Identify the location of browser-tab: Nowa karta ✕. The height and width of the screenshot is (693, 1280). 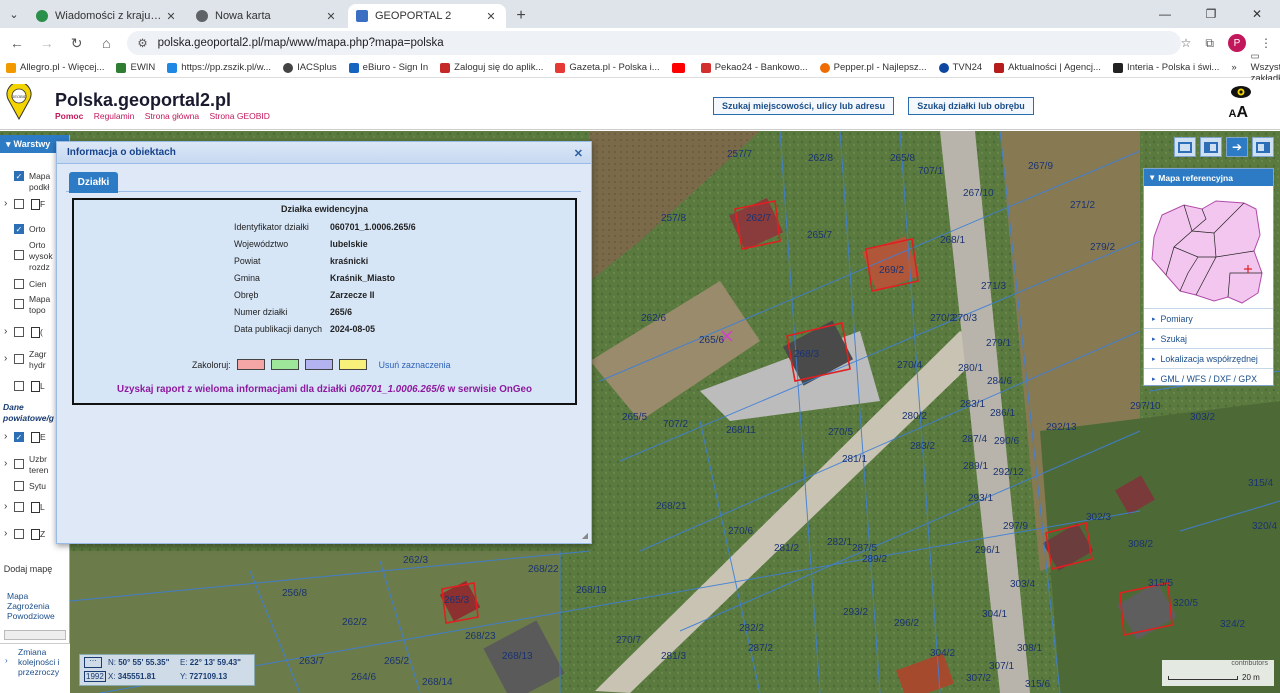
(267, 16).